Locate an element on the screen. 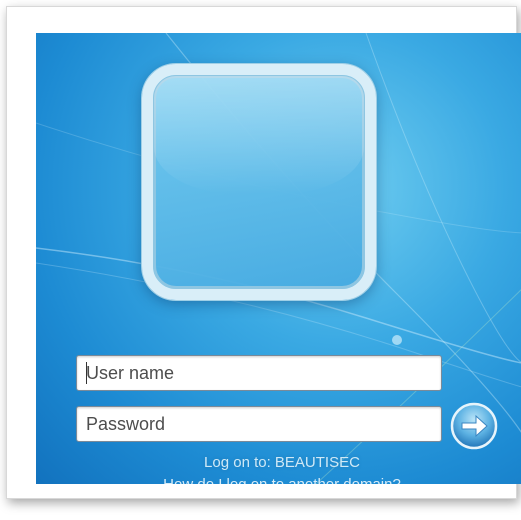 The height and width of the screenshot is (520, 521). other-domain-link: How do I log on to another domain? is located at coordinates (278, 480).